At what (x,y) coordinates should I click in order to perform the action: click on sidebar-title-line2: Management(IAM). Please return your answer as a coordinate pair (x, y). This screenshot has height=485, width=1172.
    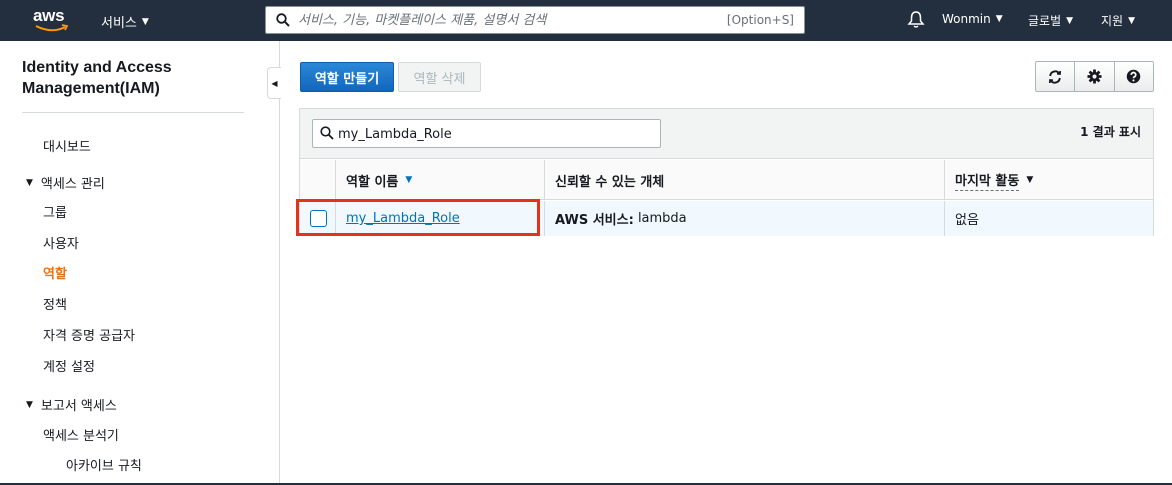
    Looking at the image, I should click on (91, 88).